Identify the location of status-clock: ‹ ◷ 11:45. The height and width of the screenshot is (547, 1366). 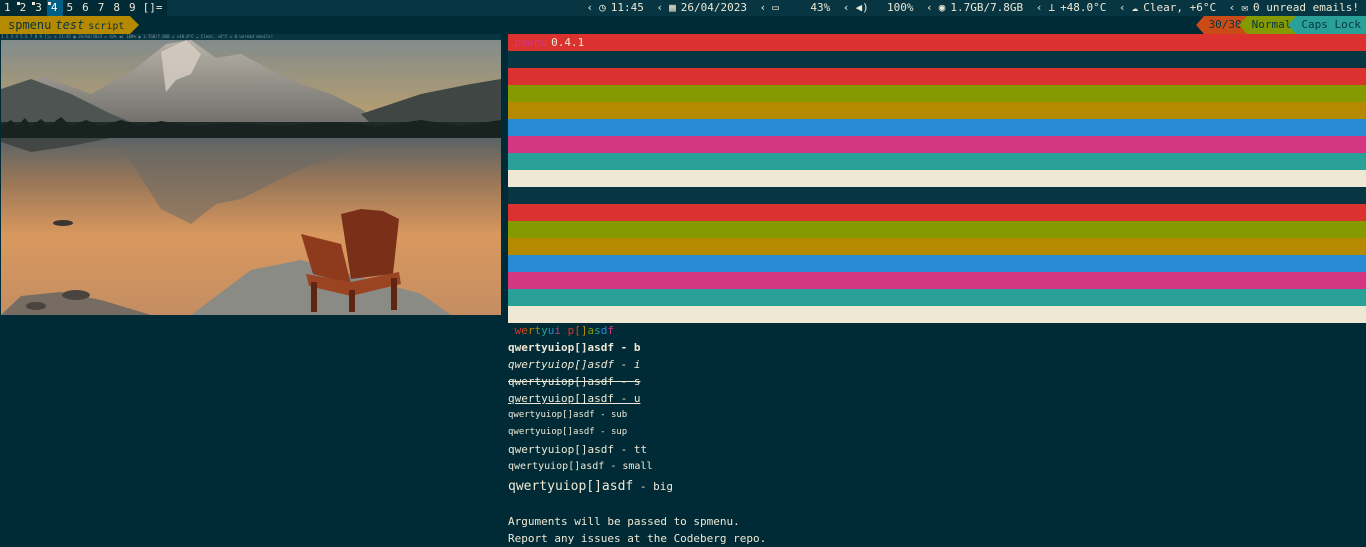
(614, 8).